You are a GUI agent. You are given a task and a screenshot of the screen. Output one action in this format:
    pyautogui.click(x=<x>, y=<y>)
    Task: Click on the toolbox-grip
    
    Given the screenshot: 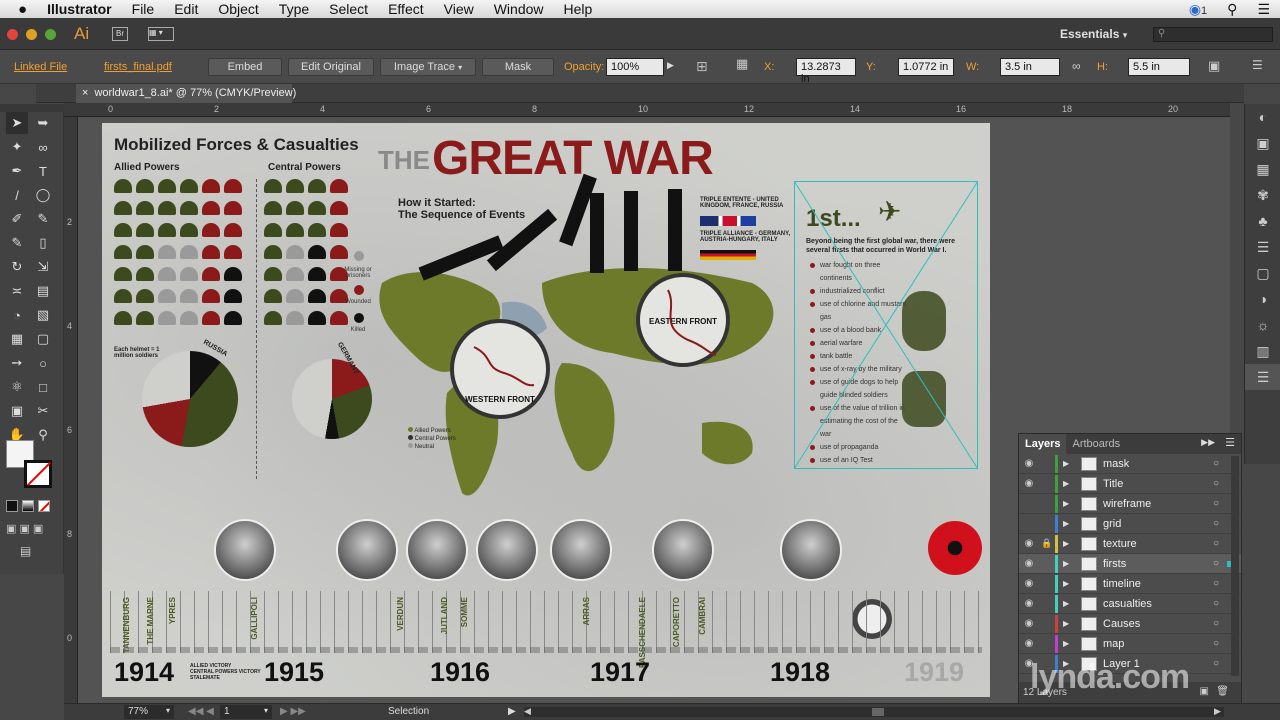 What is the action you would take?
    pyautogui.click(x=32, y=108)
    